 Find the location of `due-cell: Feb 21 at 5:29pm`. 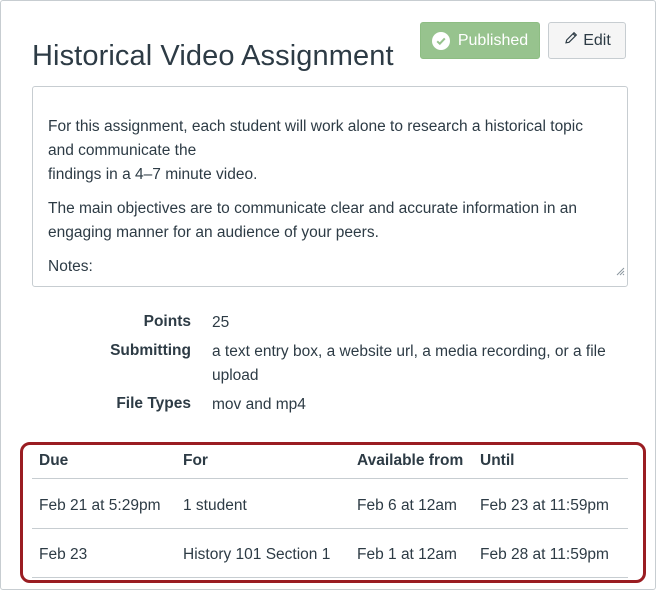

due-cell: Feb 21 at 5:29pm is located at coordinates (100, 505).